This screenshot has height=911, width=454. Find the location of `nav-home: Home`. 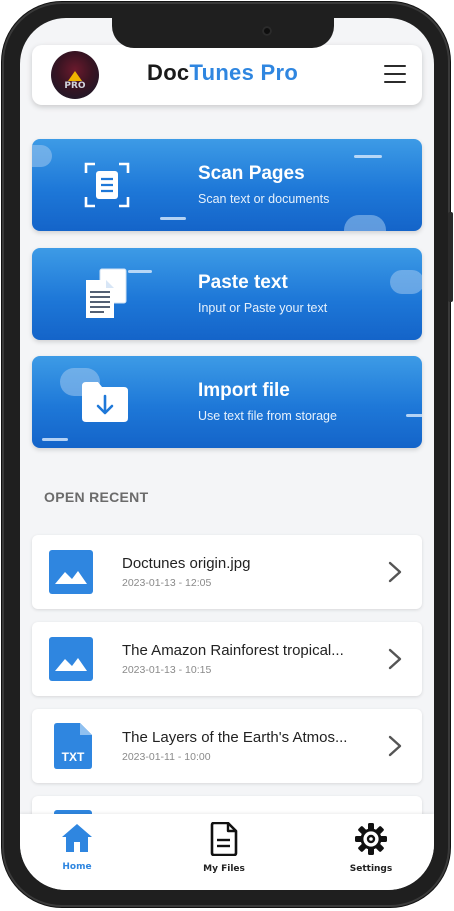

nav-home: Home is located at coordinates (77, 847).